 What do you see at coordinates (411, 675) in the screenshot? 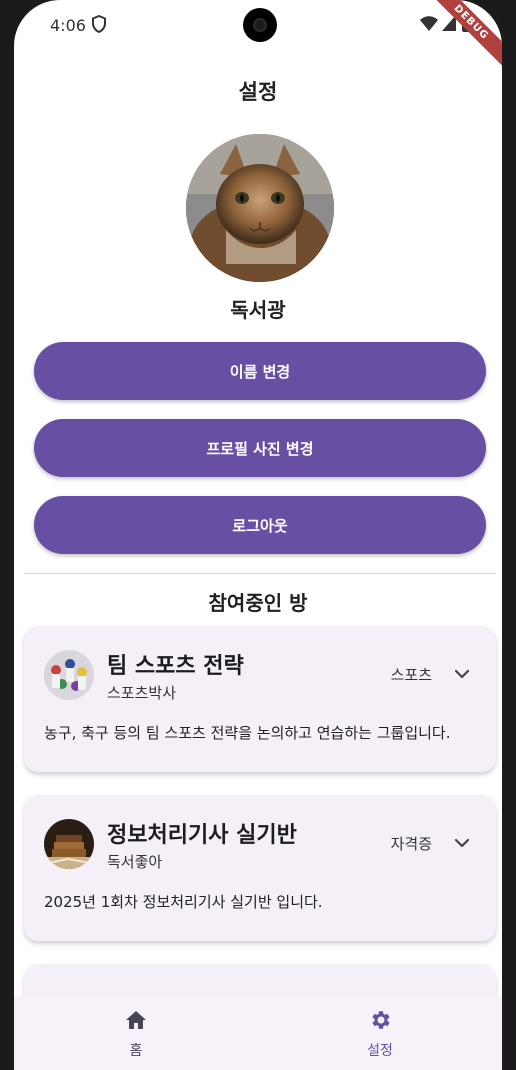
I see `room-category: 스포츠` at bounding box center [411, 675].